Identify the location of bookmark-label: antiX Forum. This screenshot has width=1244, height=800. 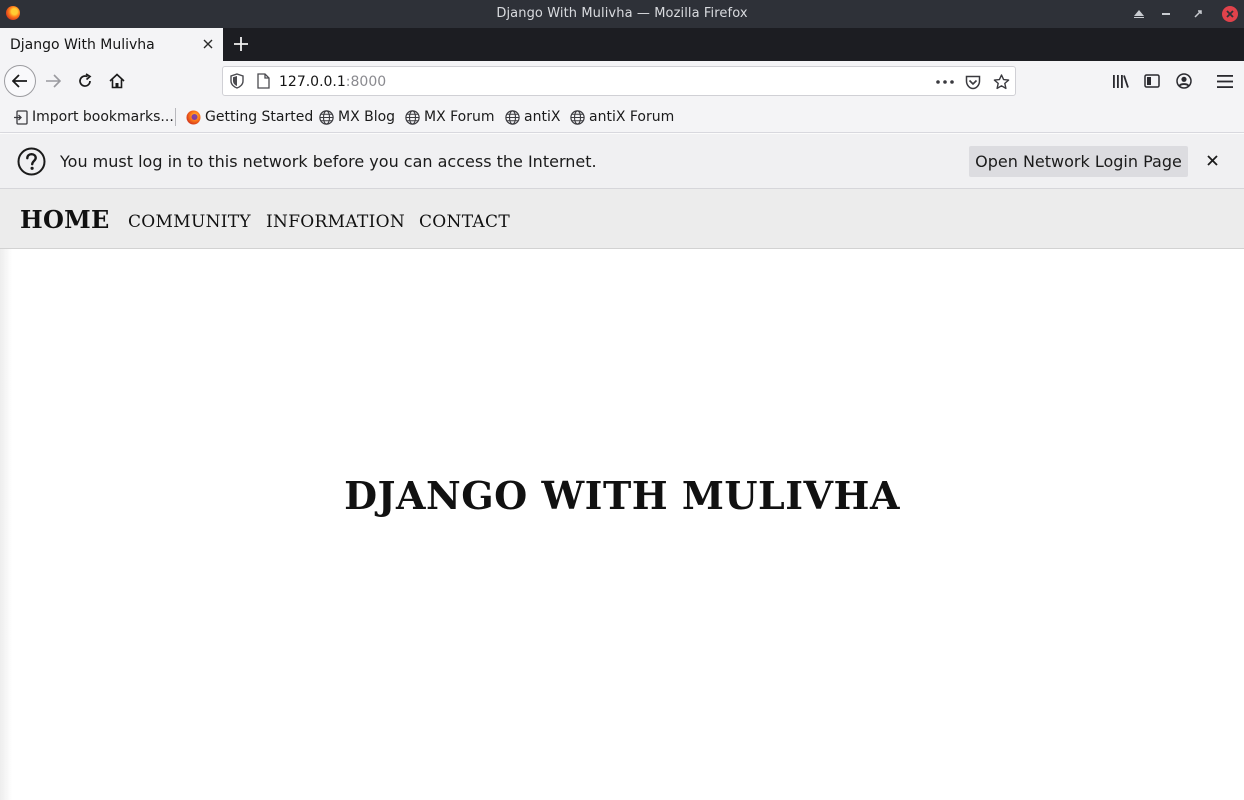
(632, 117).